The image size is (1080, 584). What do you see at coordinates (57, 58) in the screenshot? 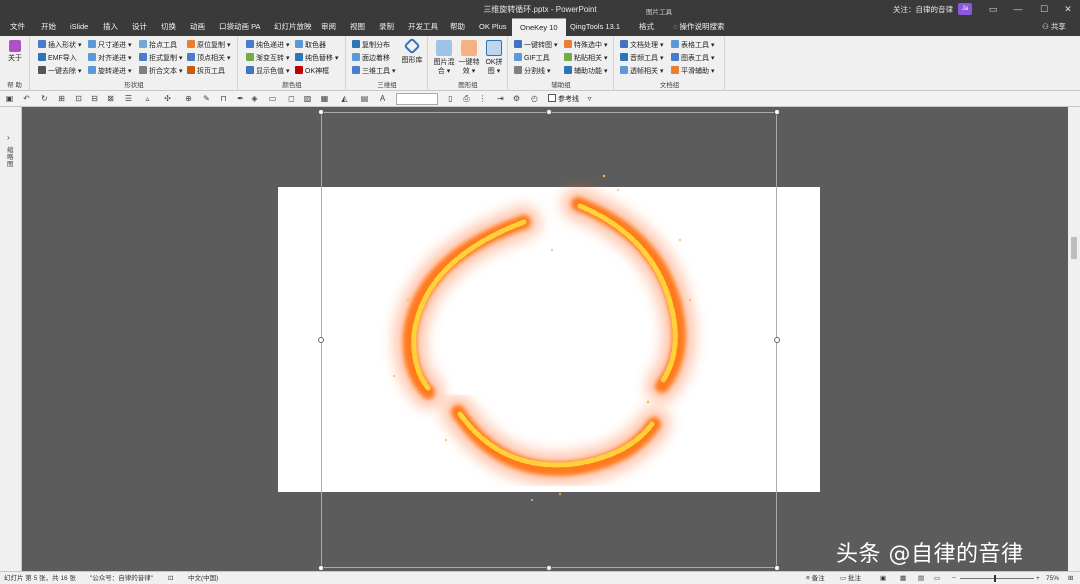
I see `emf-import-button: EMF导入` at bounding box center [57, 58].